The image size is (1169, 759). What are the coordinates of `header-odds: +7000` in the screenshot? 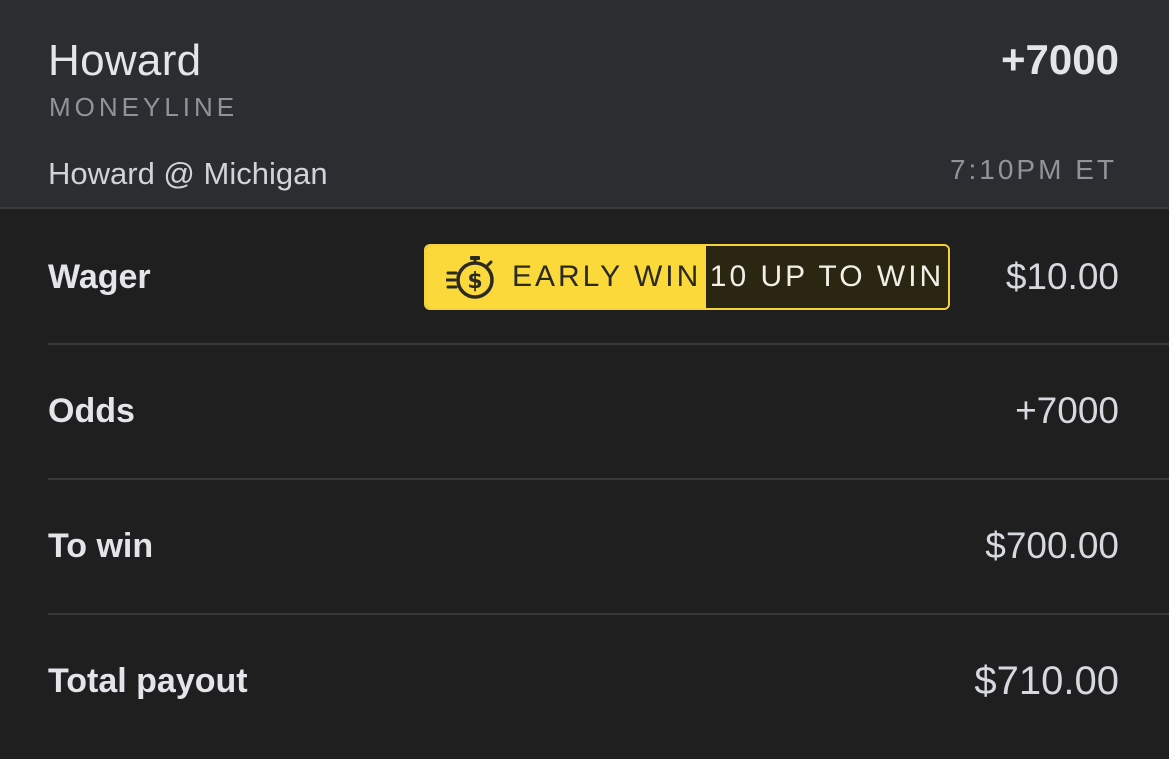 It's located at (1060, 59).